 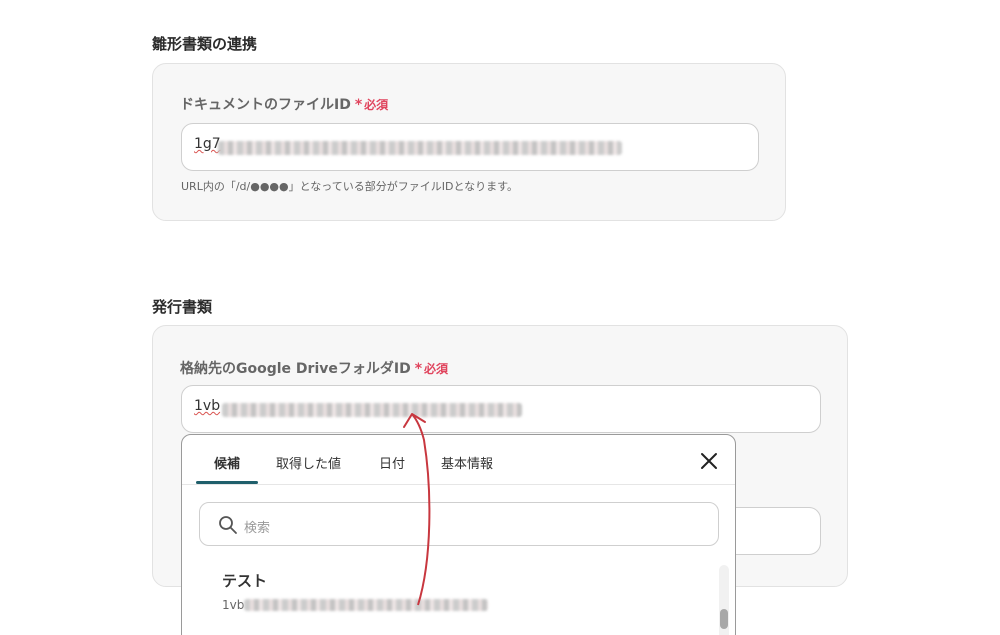 I want to click on folder-id-input: 1vb, so click(x=501, y=409).